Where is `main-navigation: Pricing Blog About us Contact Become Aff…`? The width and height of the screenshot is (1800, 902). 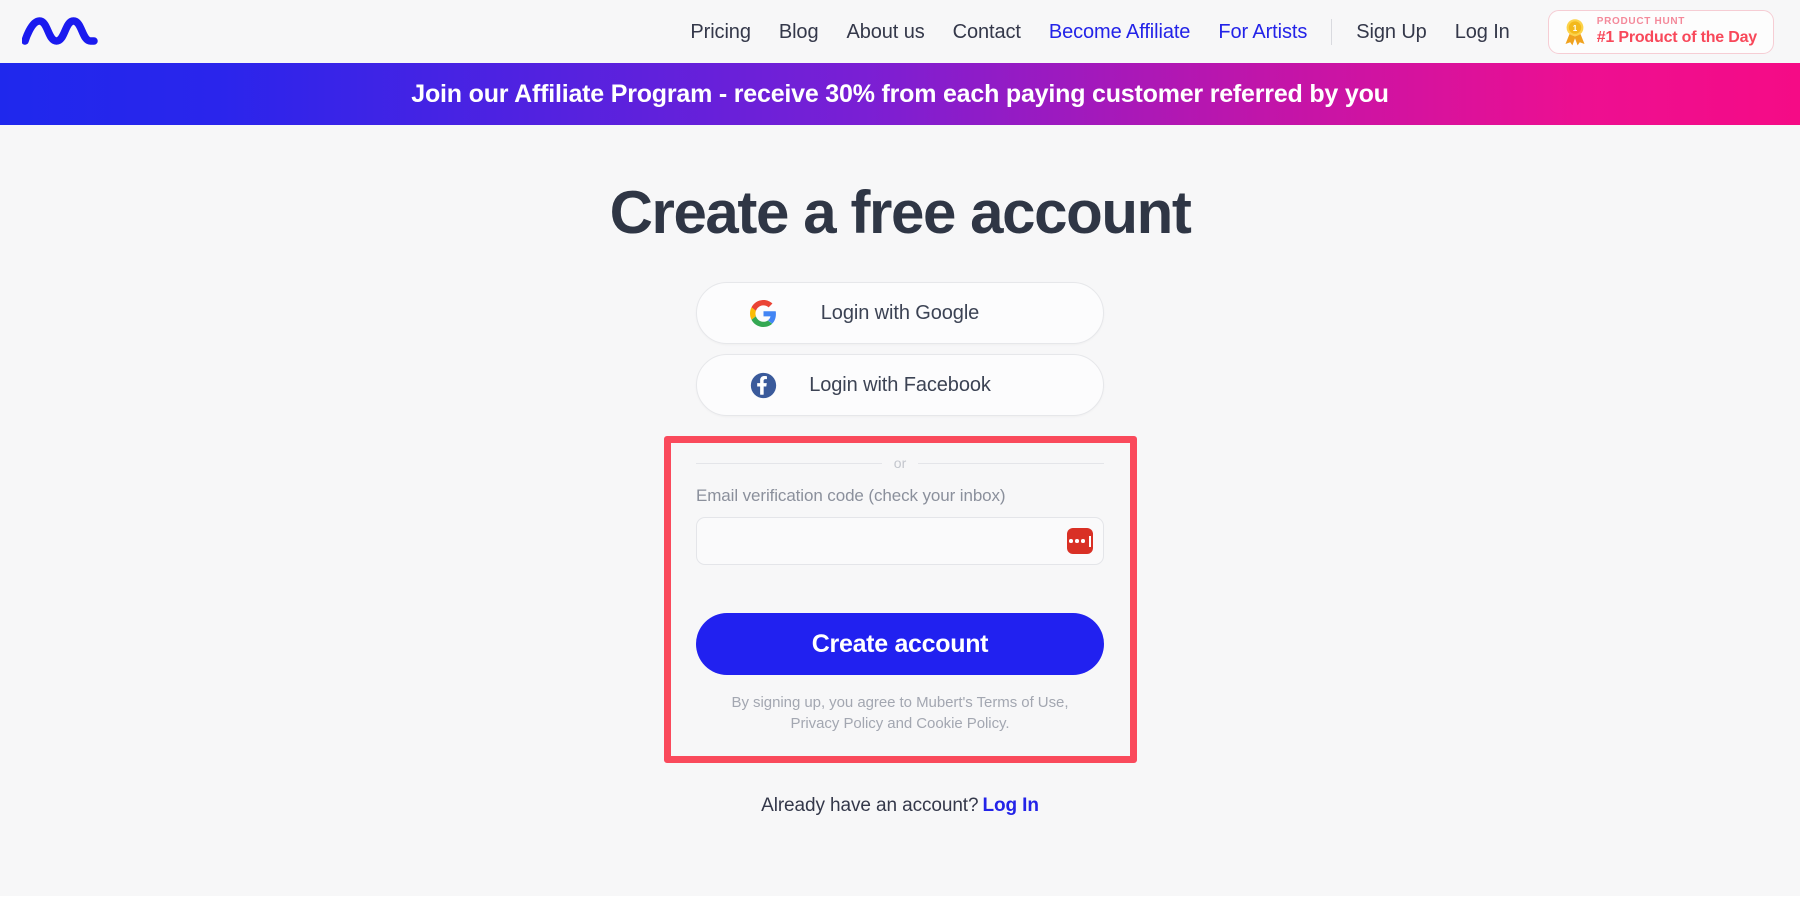 main-navigation: Pricing Blog About us Contact Become Aff… is located at coordinates (1225, 31).